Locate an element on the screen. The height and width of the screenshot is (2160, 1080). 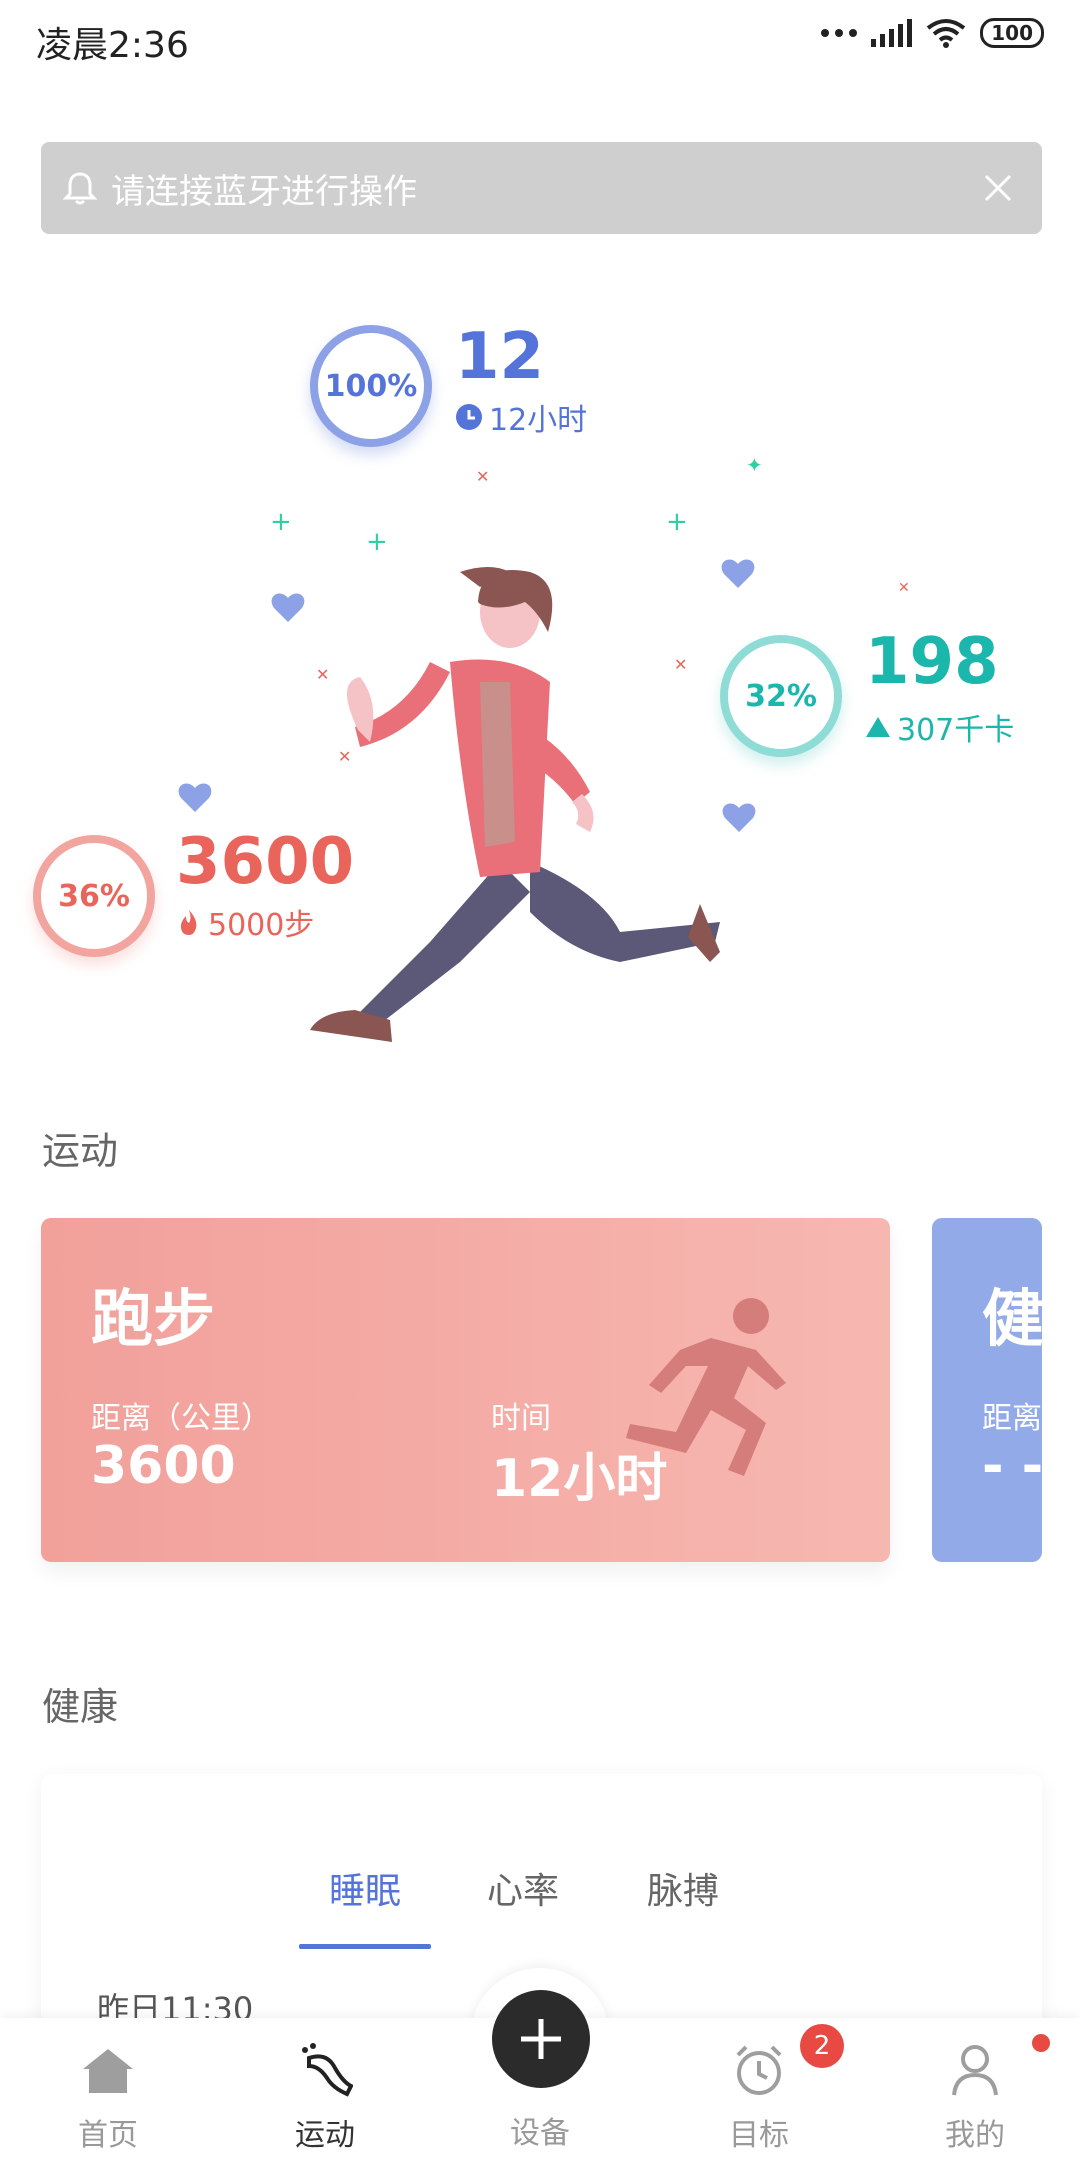
bell-icon is located at coordinates (80, 188).